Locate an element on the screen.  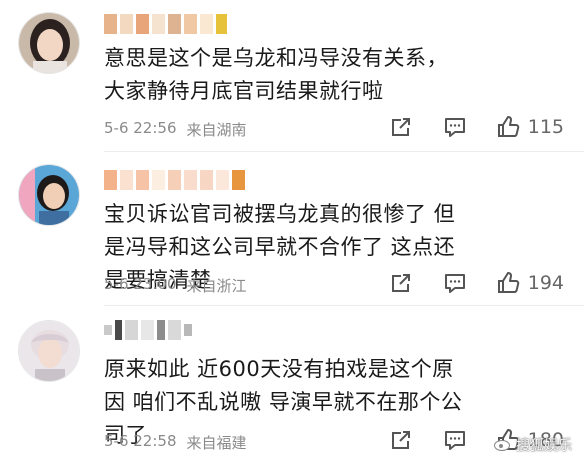
like-count: 194 is located at coordinates (545, 283).